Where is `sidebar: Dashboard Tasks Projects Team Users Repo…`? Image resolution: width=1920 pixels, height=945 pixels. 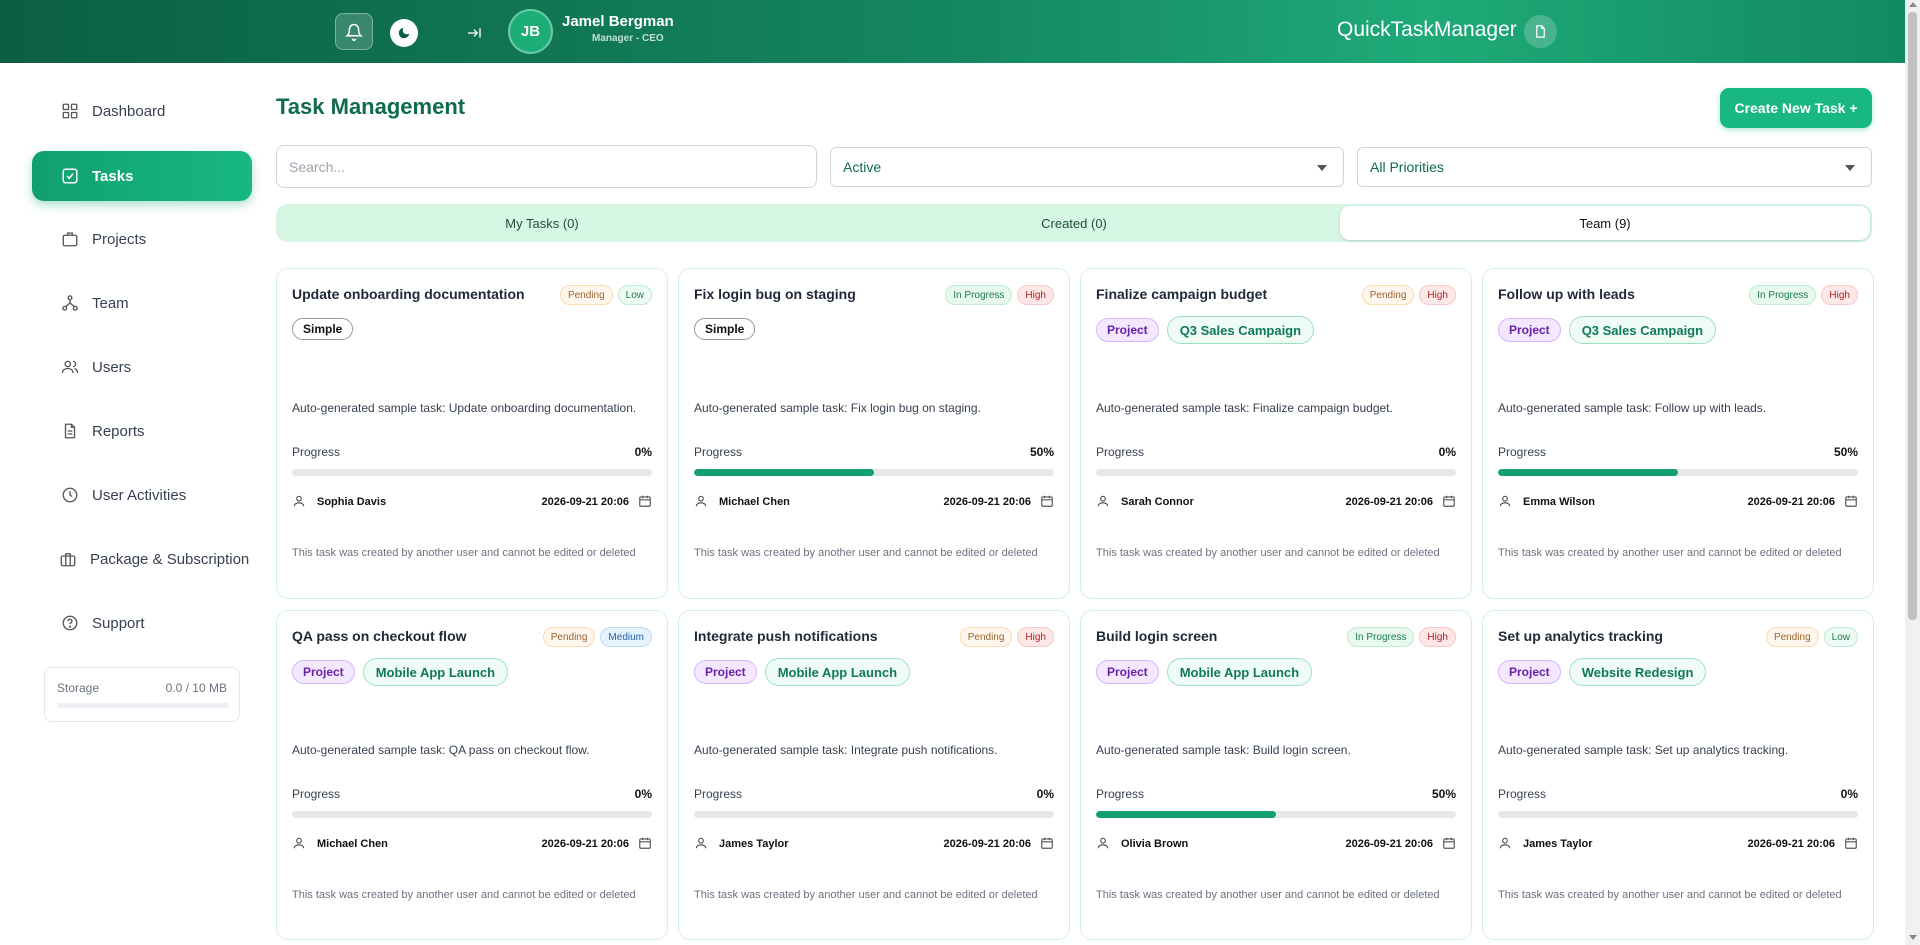 sidebar: Dashboard Tasks Projects Team Users Repo… is located at coordinates (130, 504).